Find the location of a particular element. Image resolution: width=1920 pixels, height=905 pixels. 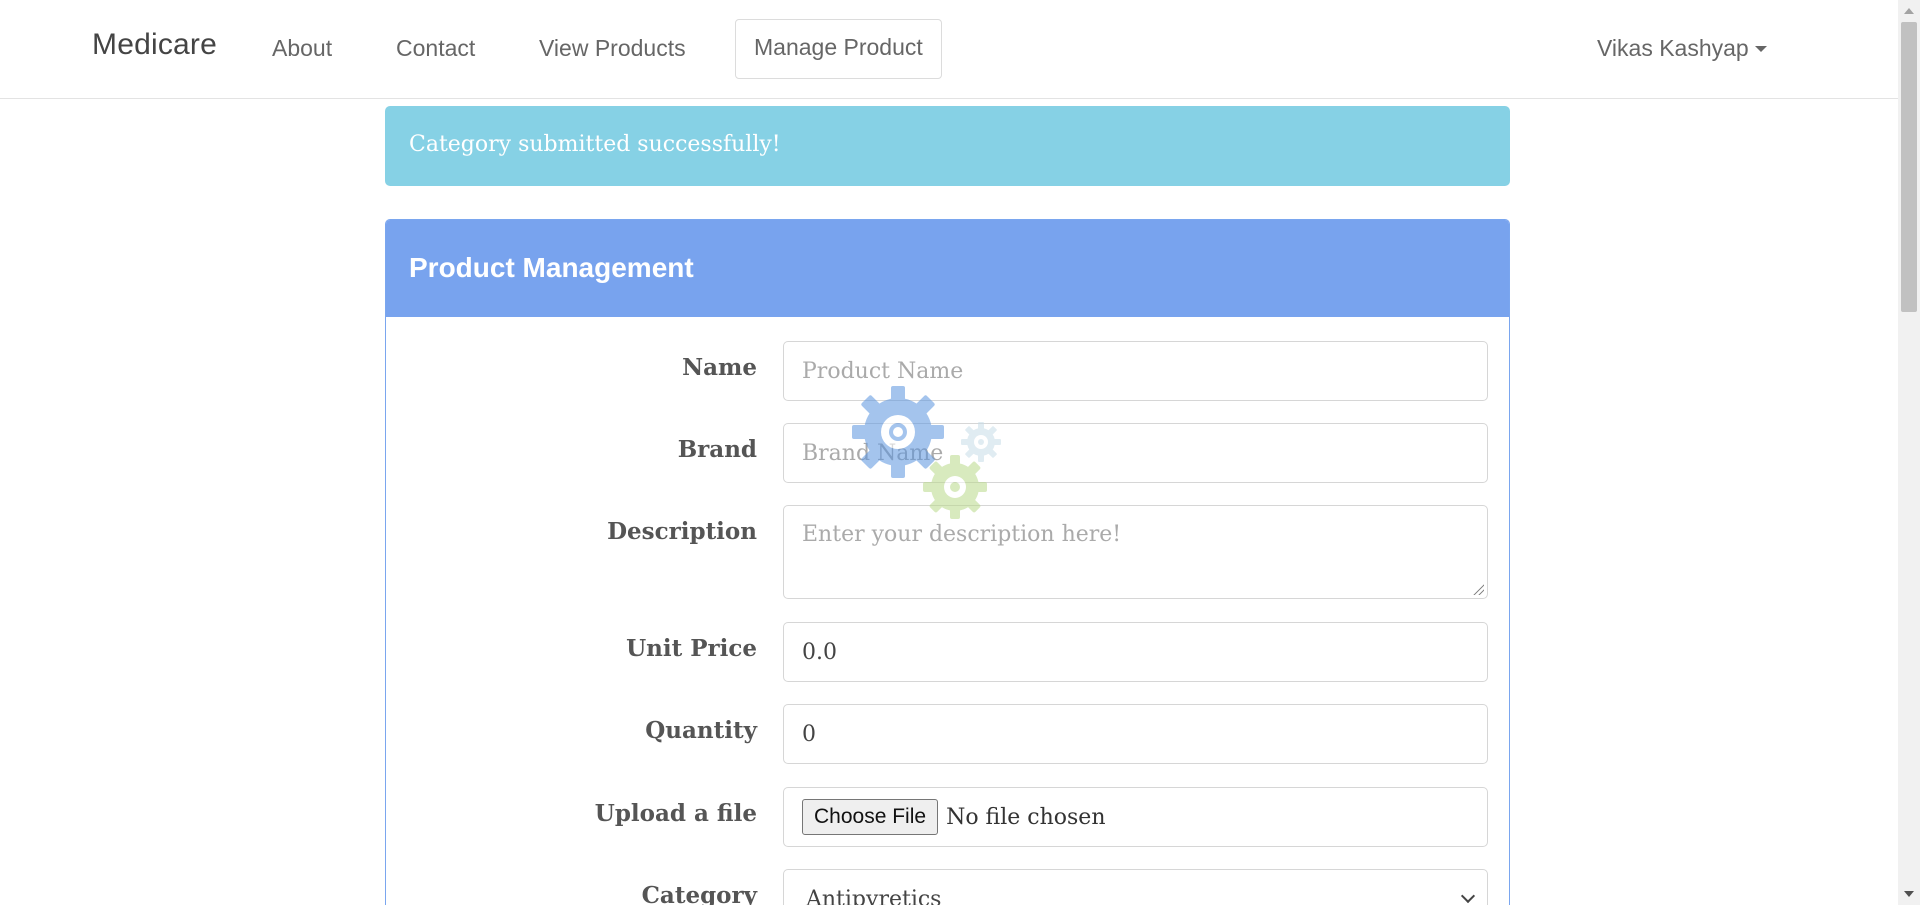

description-wrapper is located at coordinates (1135, 552).